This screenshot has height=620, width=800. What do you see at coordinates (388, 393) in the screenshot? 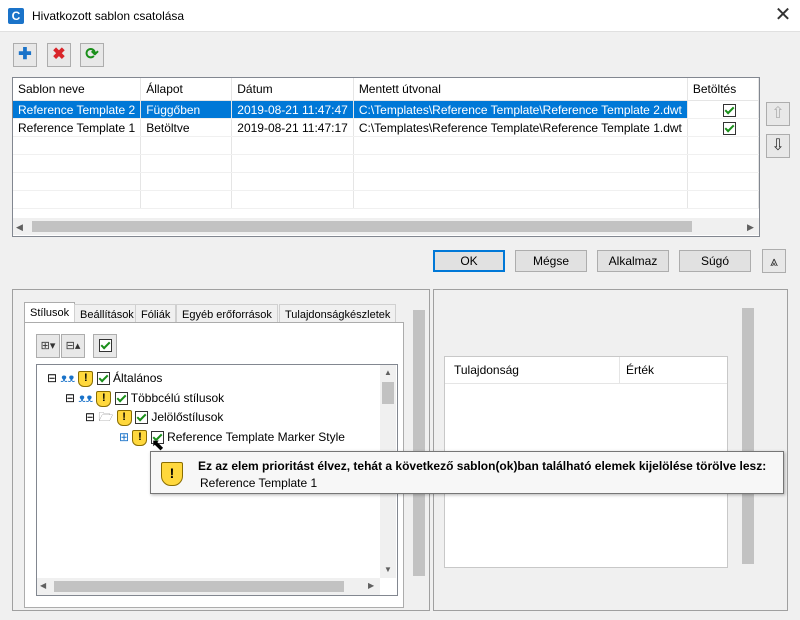
I see `tree-scroll-thumb` at bounding box center [388, 393].